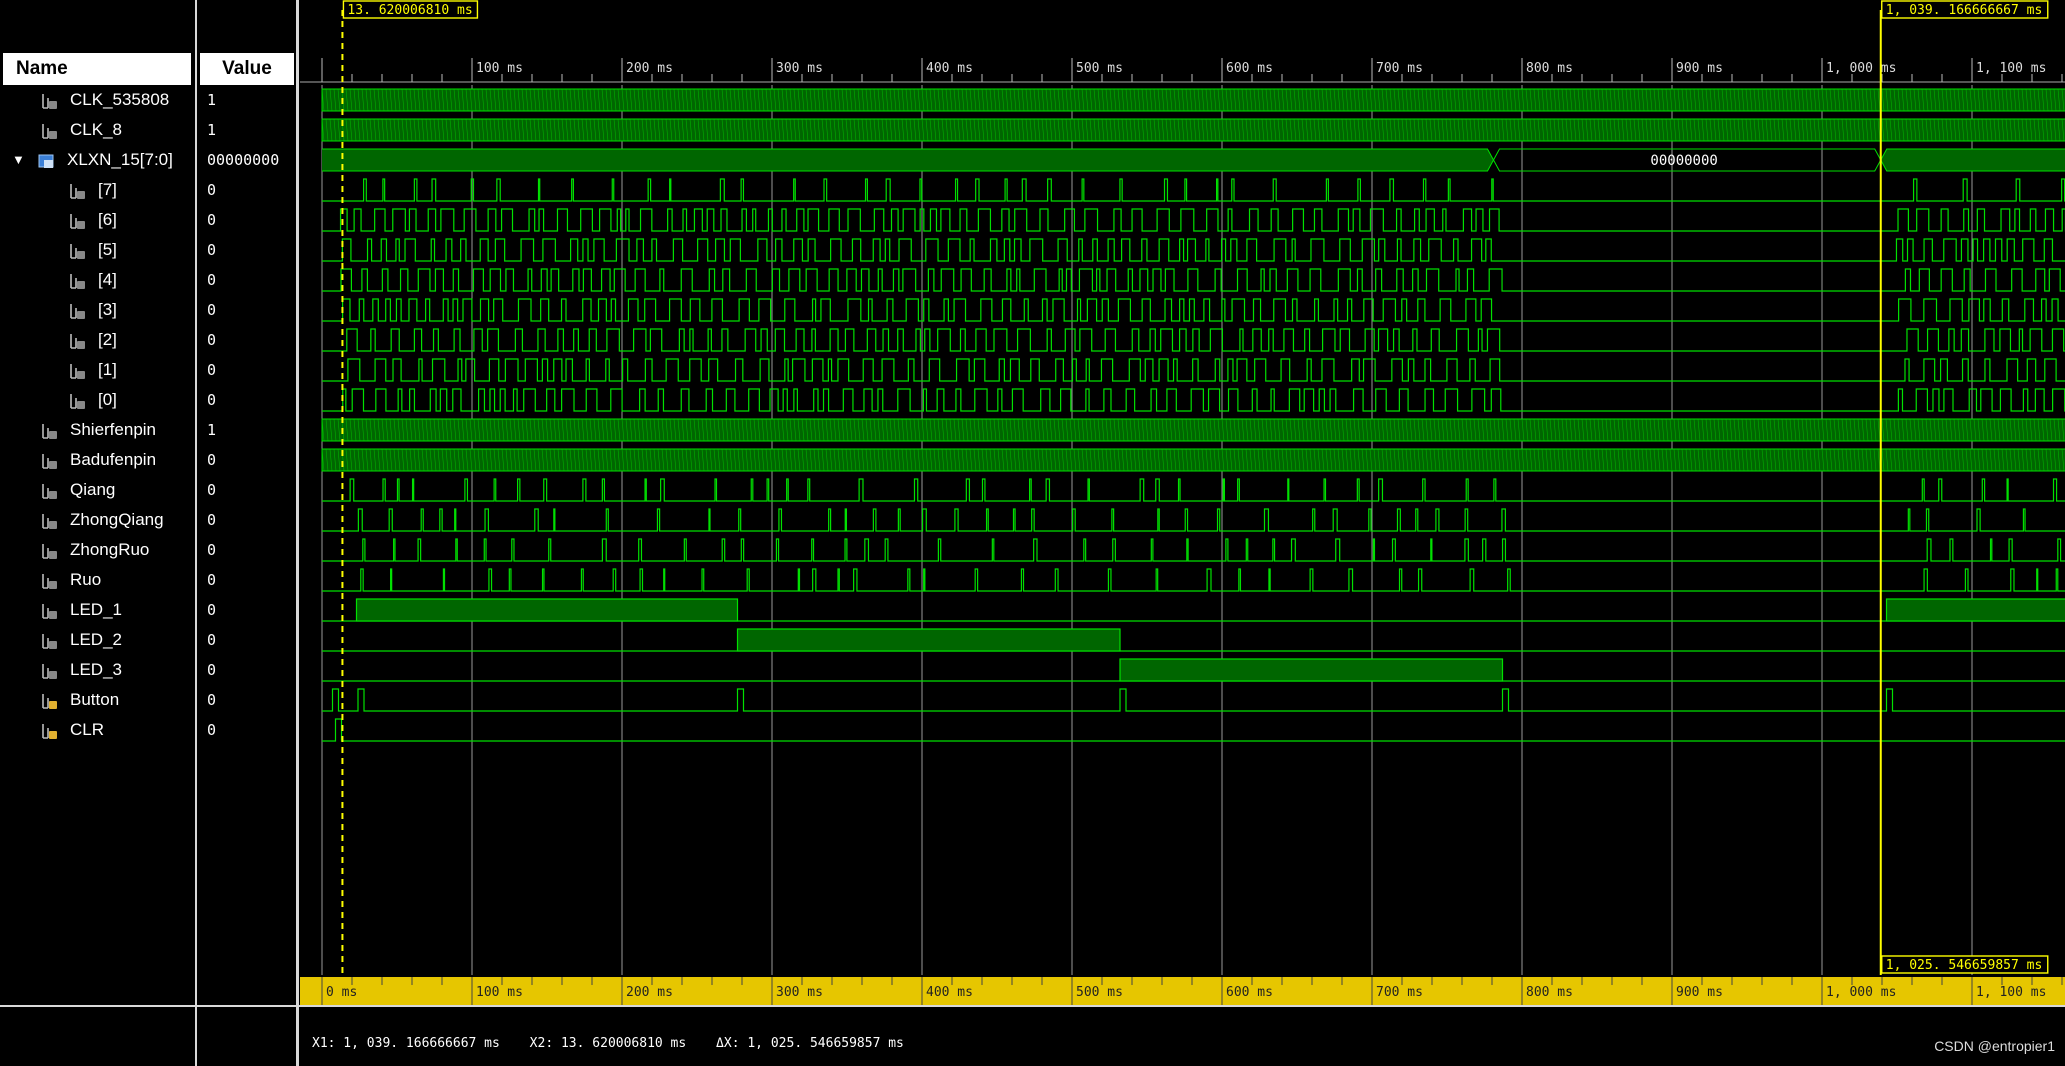 The image size is (2065, 1066). What do you see at coordinates (1994, 1046) in the screenshot?
I see `watermark: CSDN @entropier1` at bounding box center [1994, 1046].